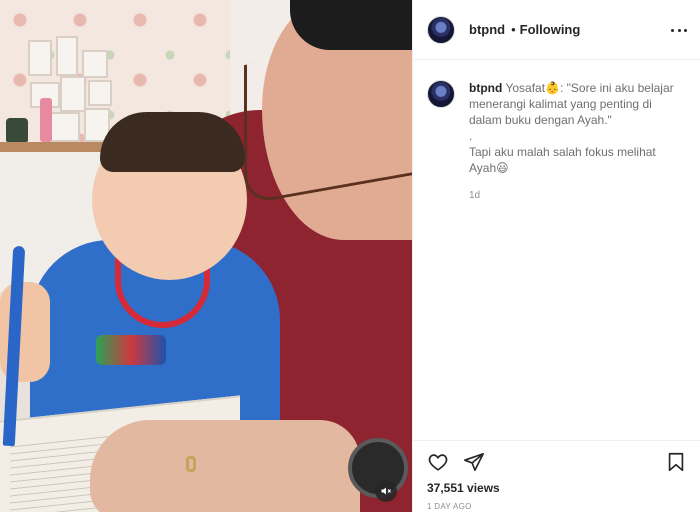 The height and width of the screenshot is (512, 700). Describe the element at coordinates (487, 29) in the screenshot. I see `username-link: btpnd` at that location.